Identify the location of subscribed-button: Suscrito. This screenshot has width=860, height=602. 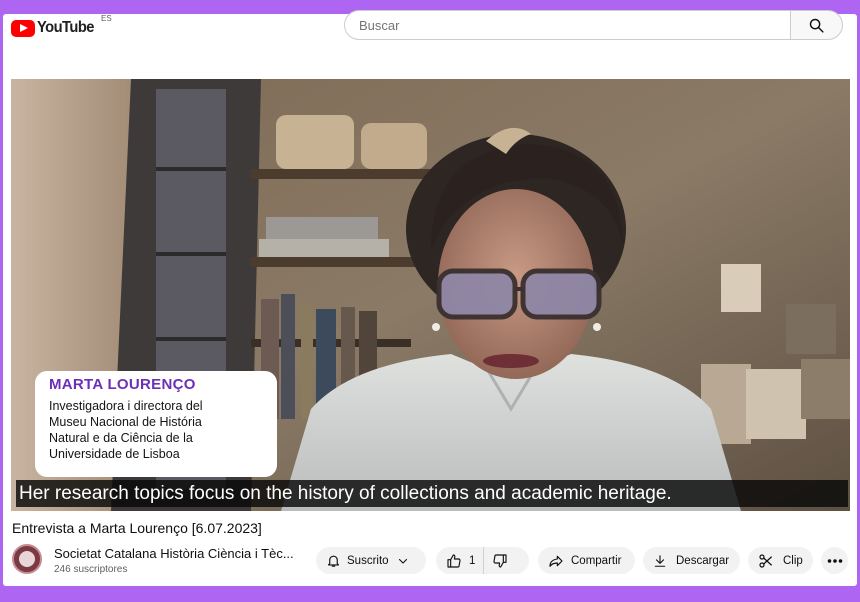
(371, 560).